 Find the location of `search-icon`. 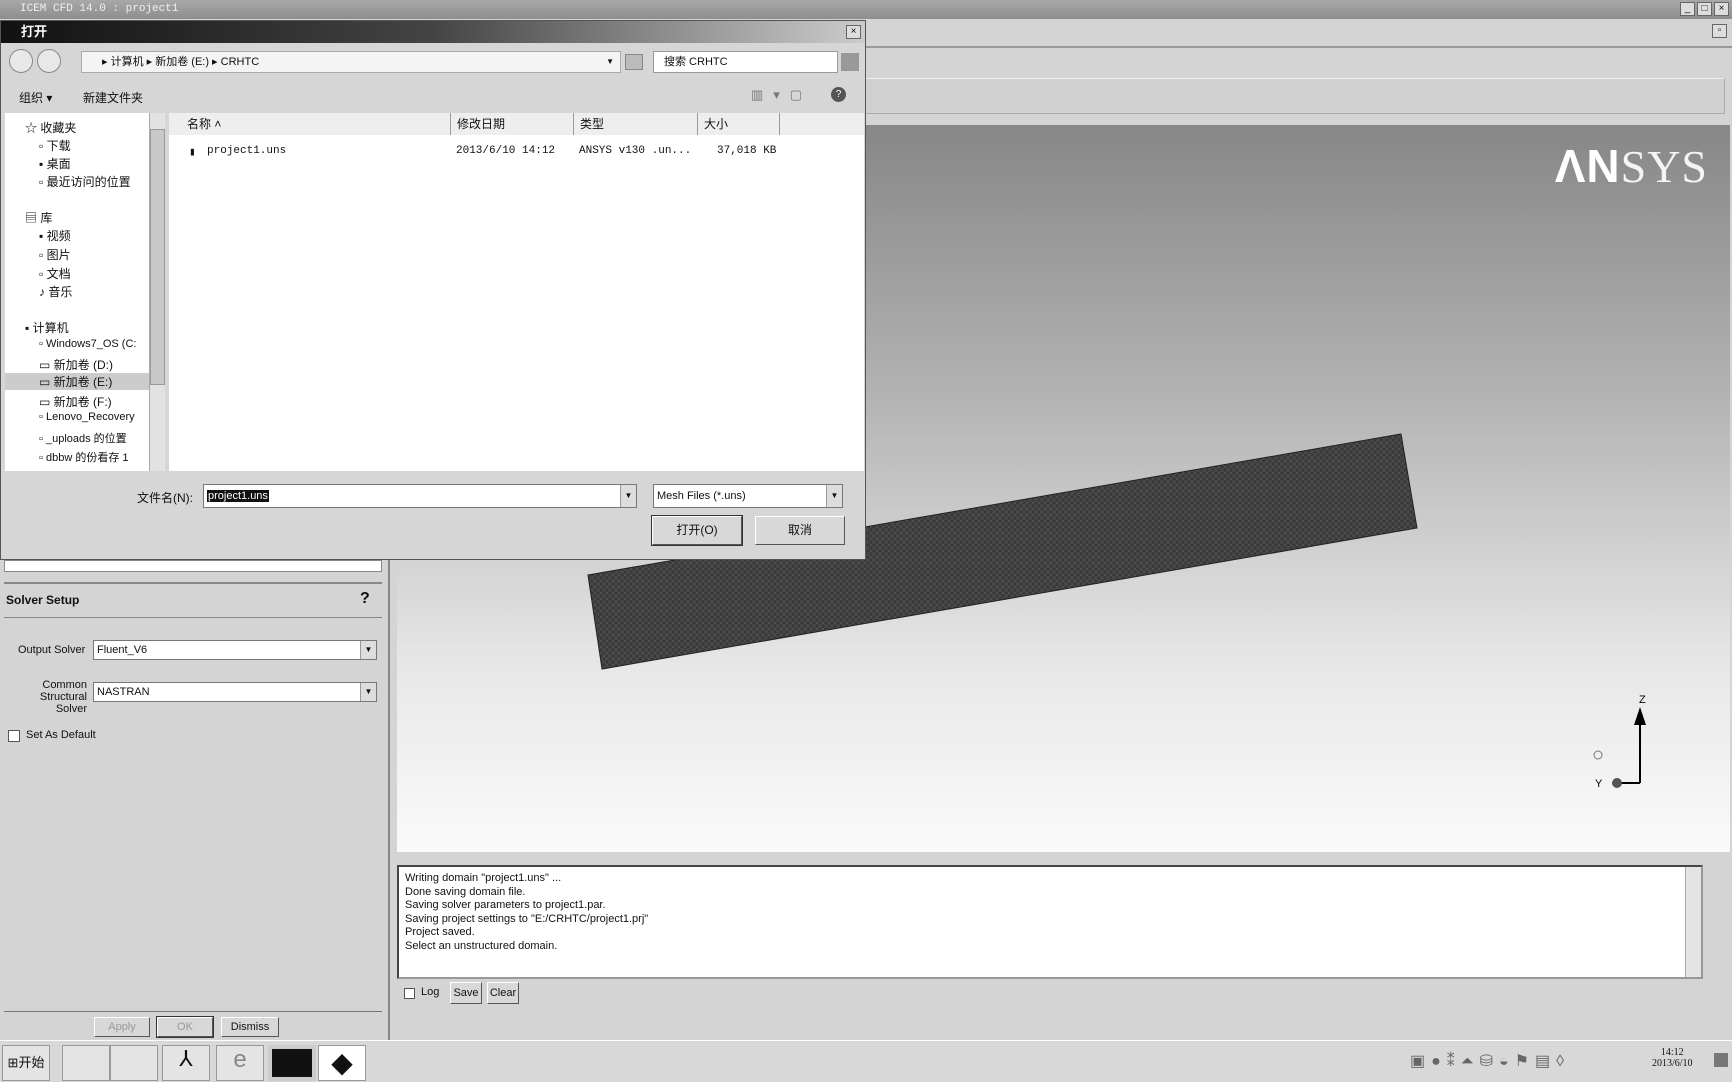

search-icon is located at coordinates (850, 62).